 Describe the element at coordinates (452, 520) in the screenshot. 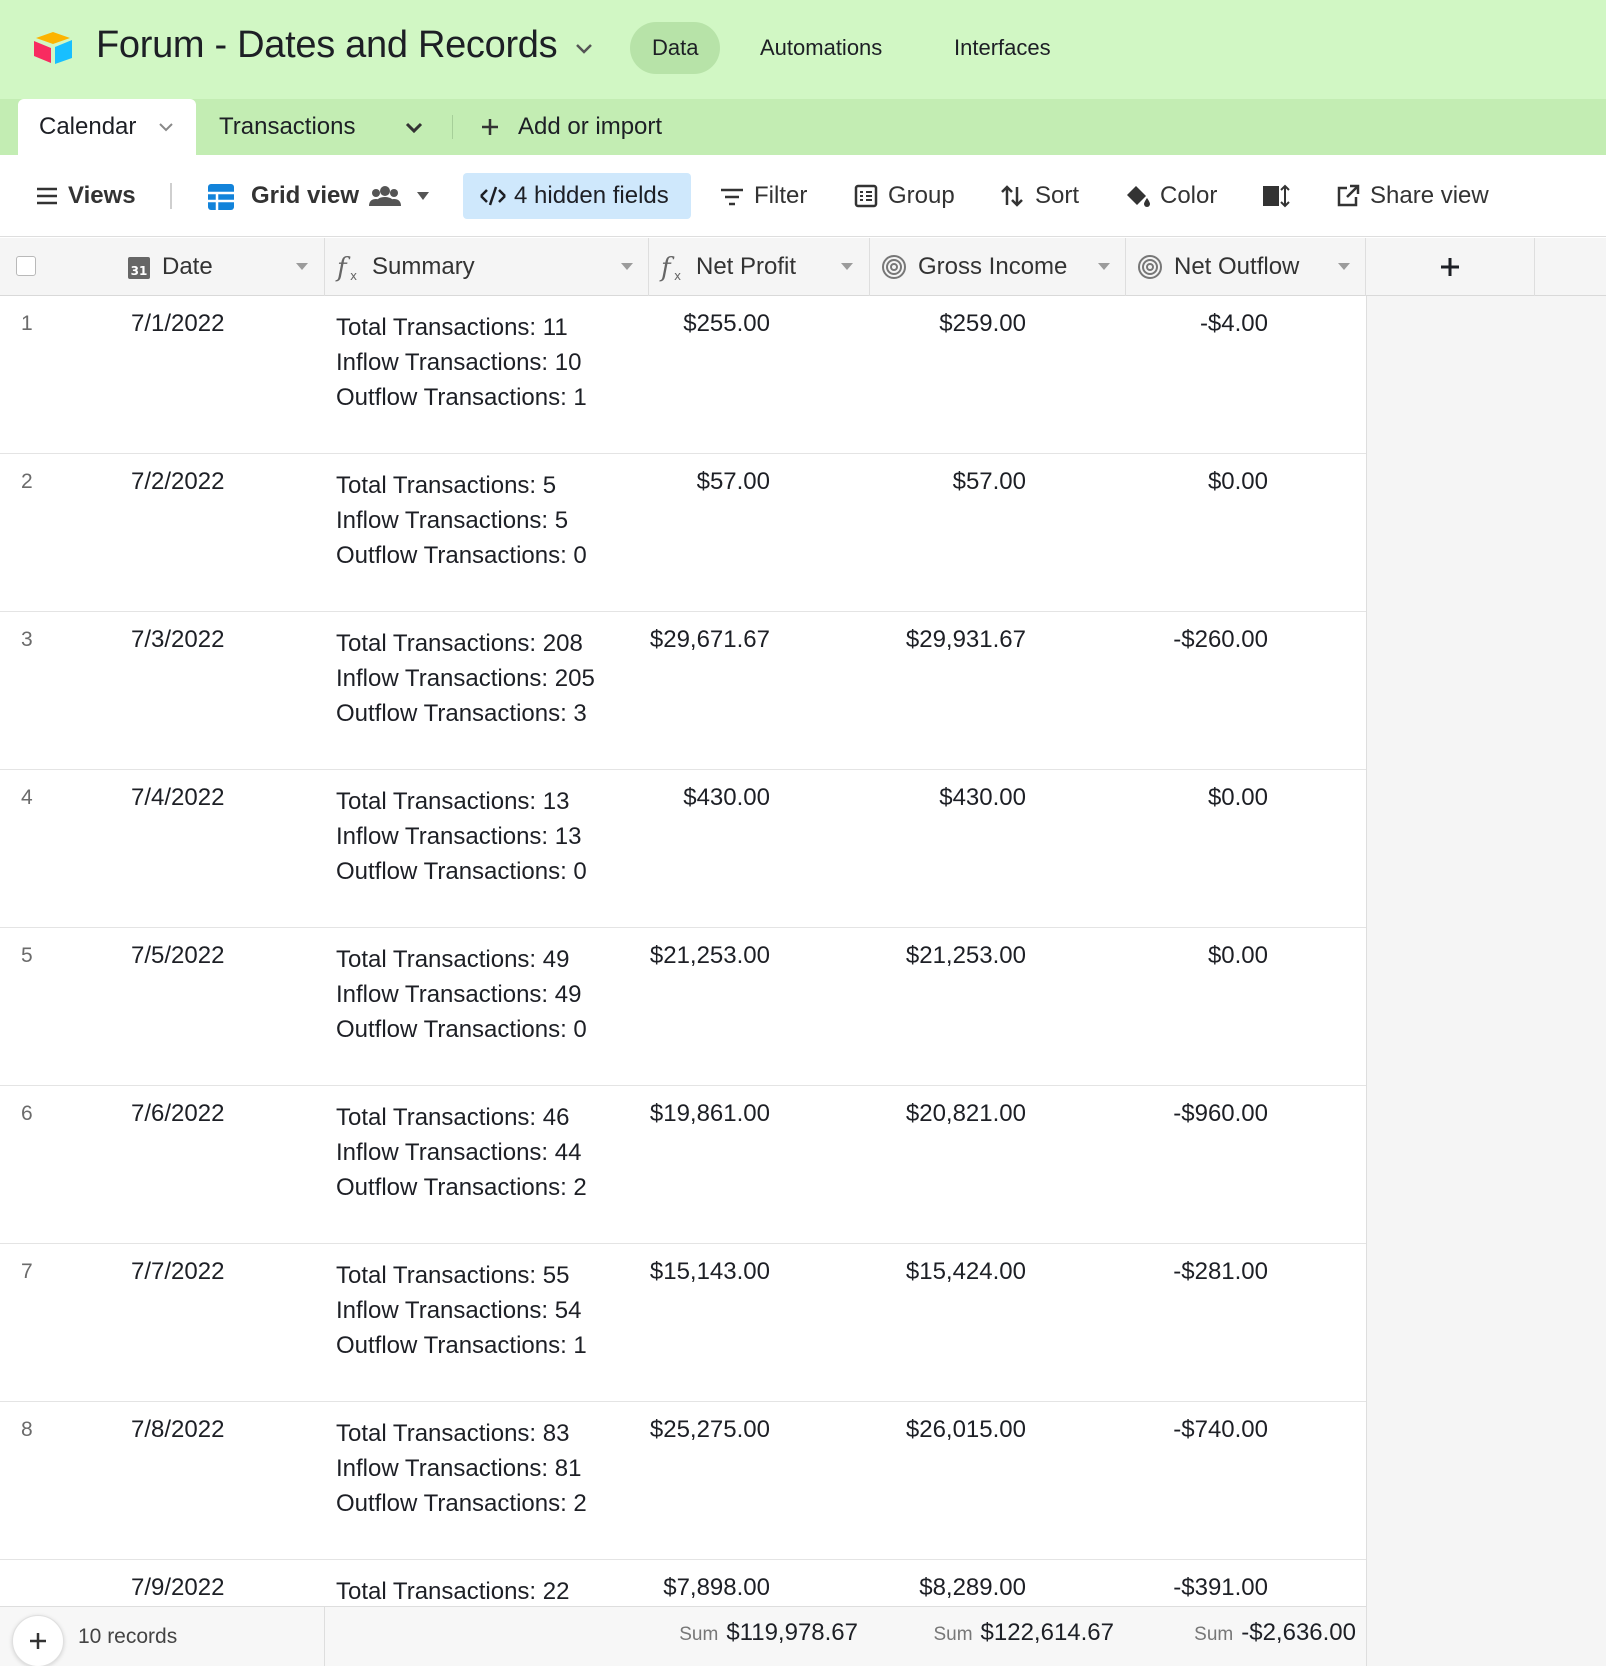

I see `summary-line: Inflow Transactions: 5` at that location.